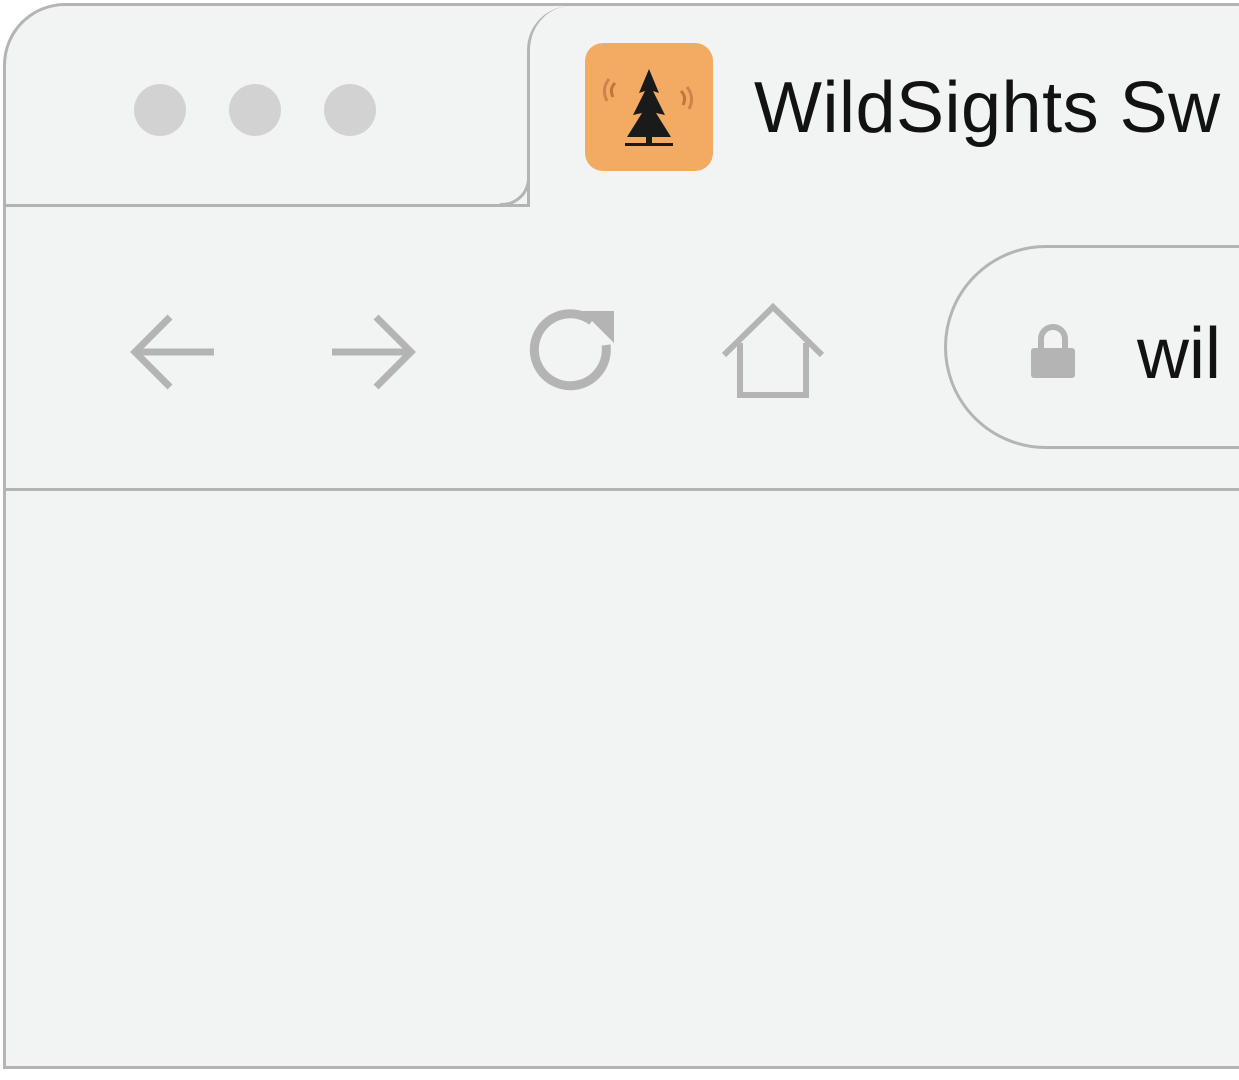  I want to click on back-arrow-icon, so click(172, 352).